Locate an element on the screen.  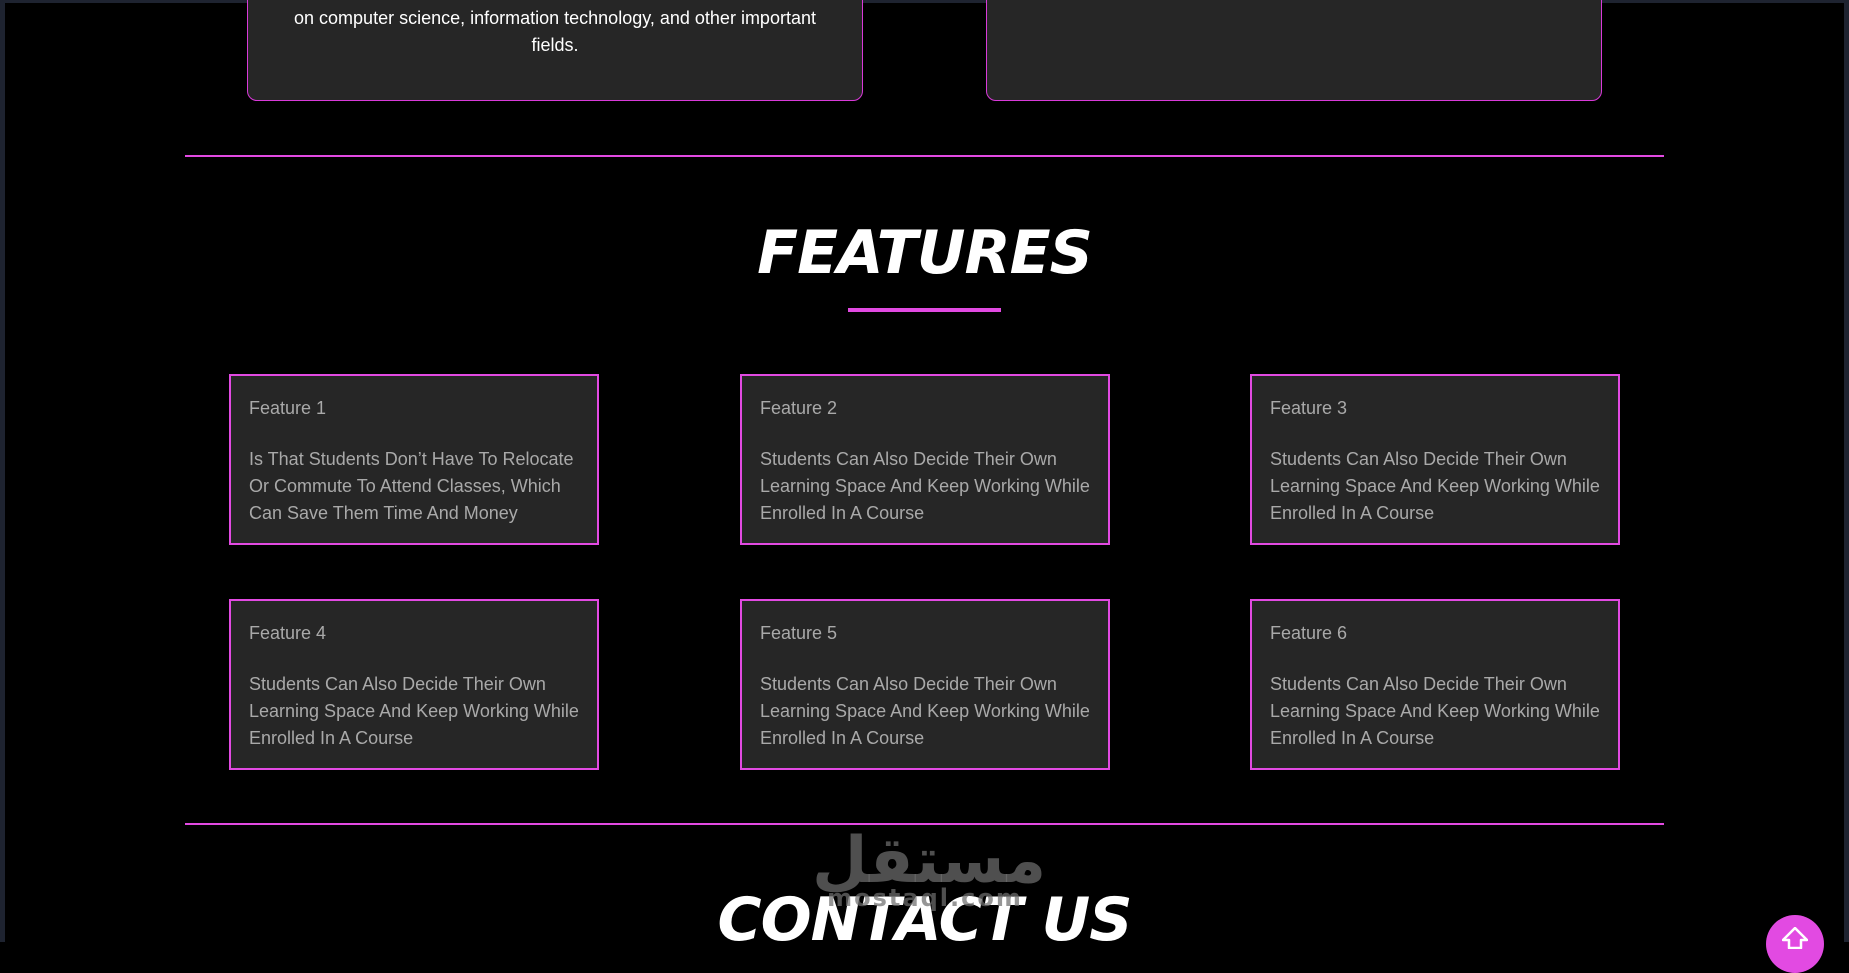
window-frame-right is located at coordinates (1846, 471).